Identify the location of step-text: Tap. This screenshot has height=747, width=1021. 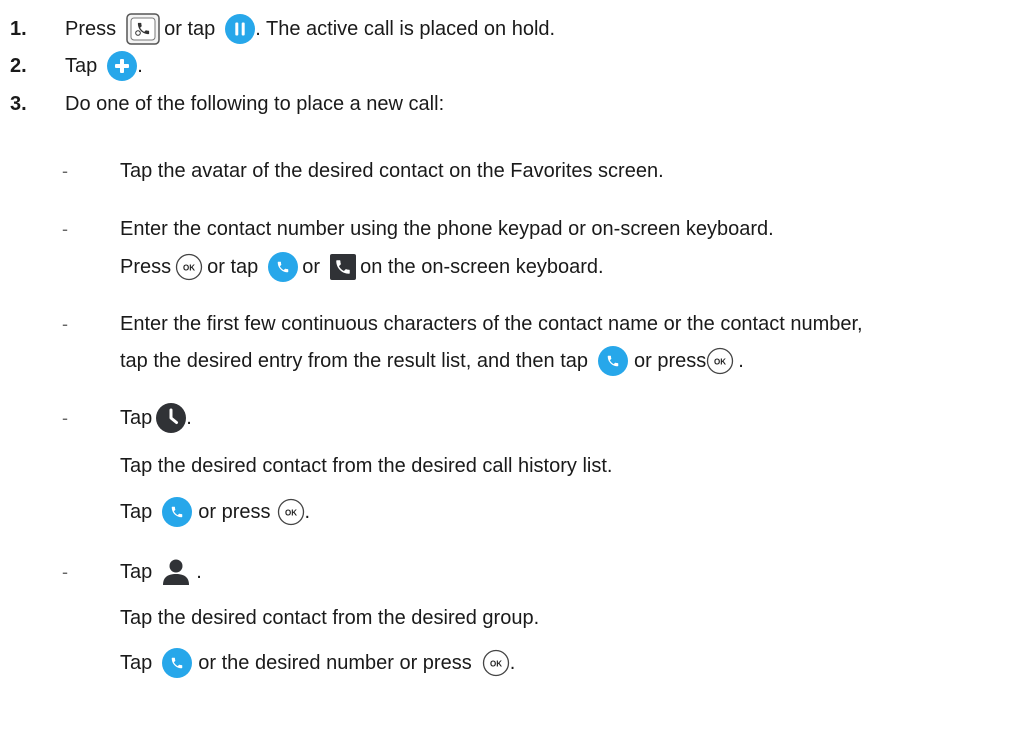
(81, 65).